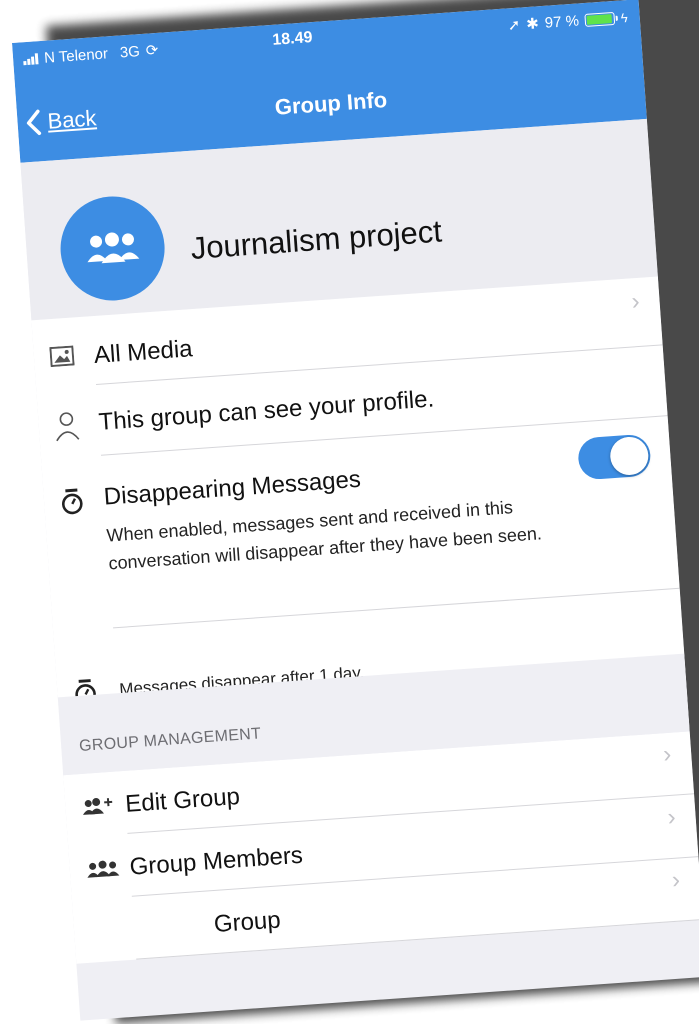  I want to click on all-media-label: All Media, so click(143, 352).